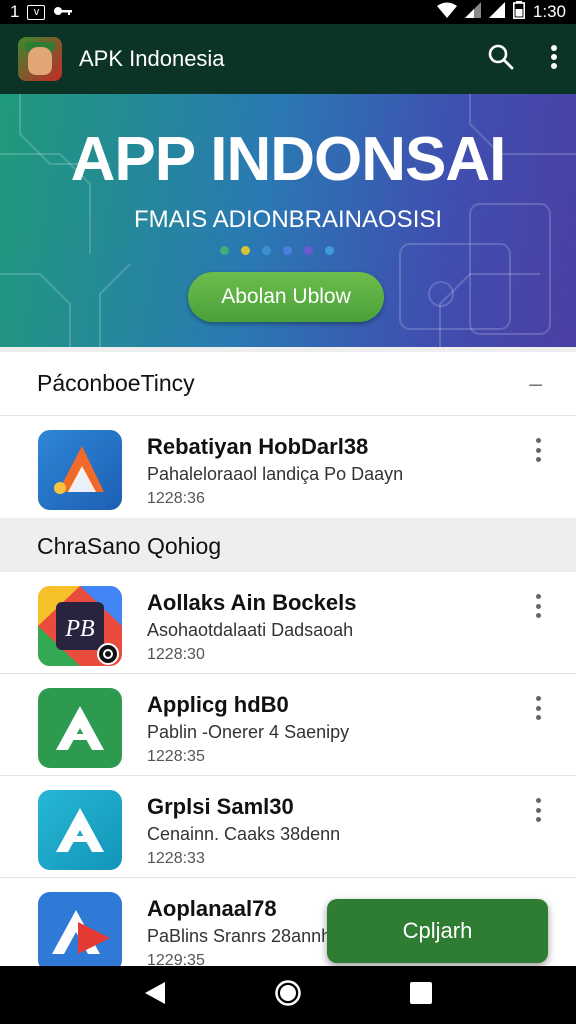  What do you see at coordinates (288, 159) in the screenshot?
I see `hero-title: APP INDONSAI` at bounding box center [288, 159].